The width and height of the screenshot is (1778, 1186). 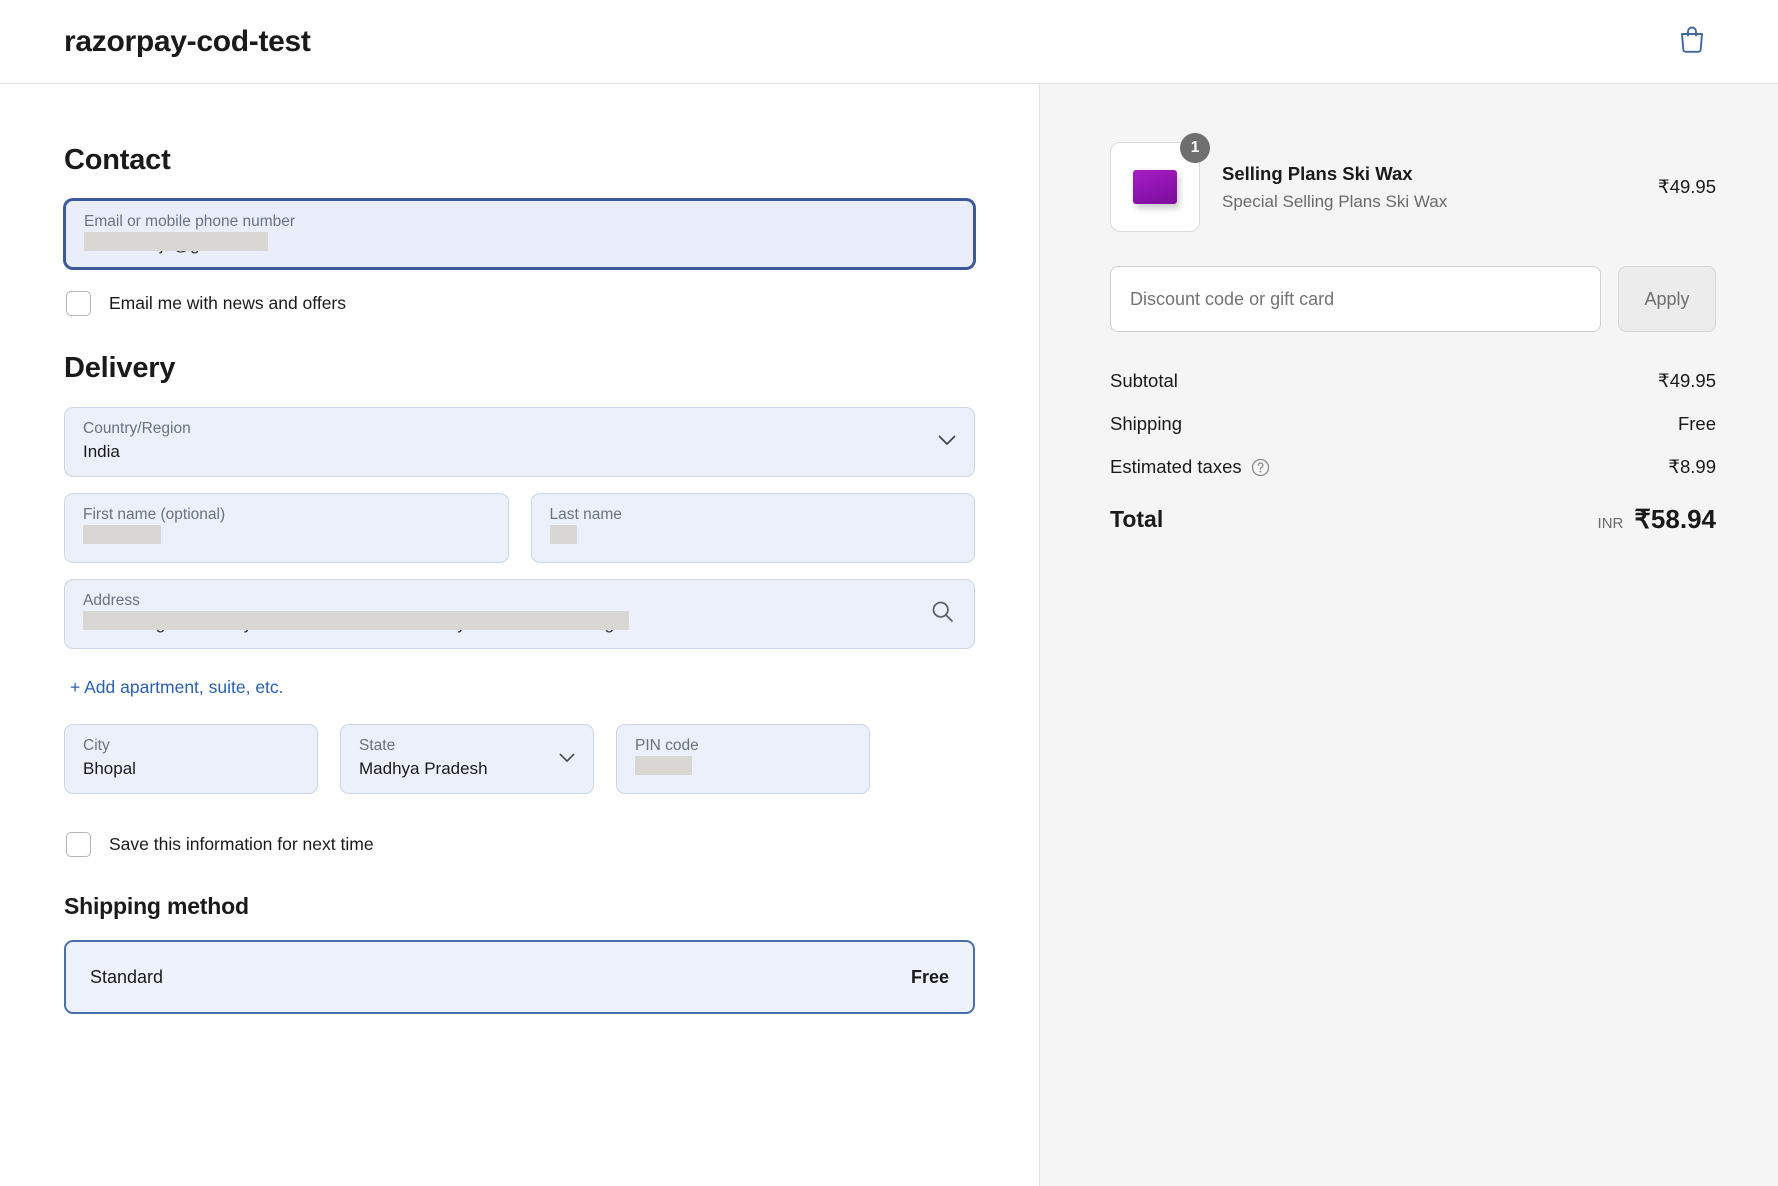 What do you see at coordinates (1413, 467) in the screenshot?
I see `estimated-taxes-row: Estimated taxes ₹8.99` at bounding box center [1413, 467].